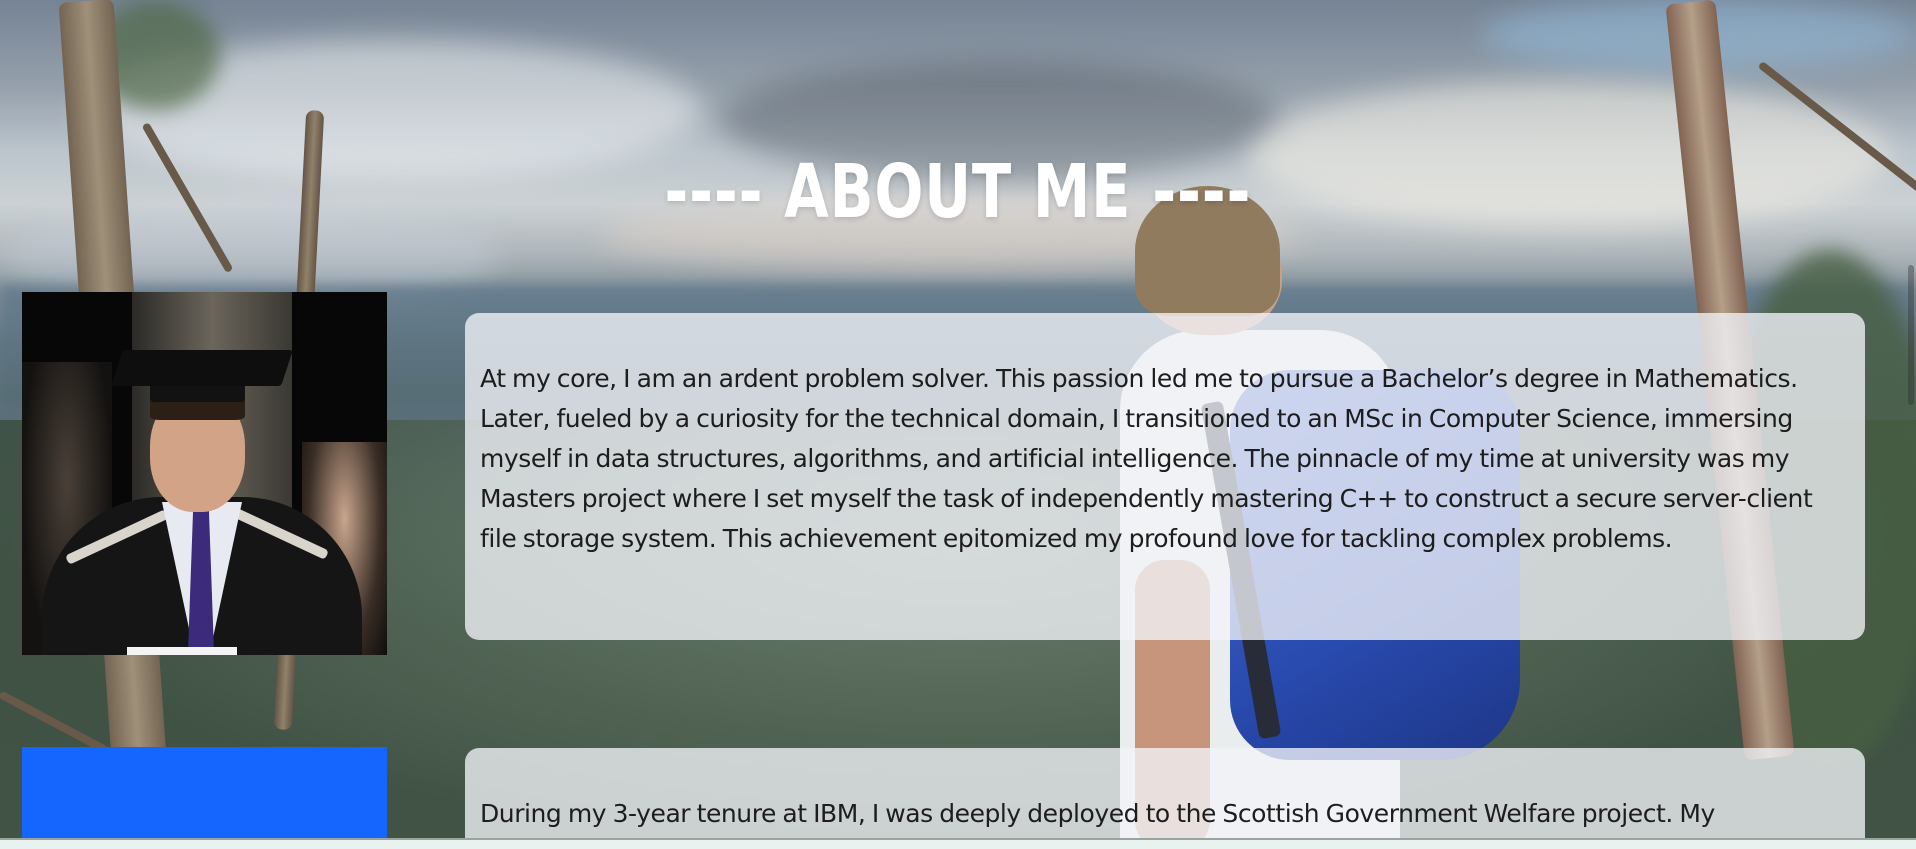 Image resolution: width=1916 pixels, height=849 pixels. Describe the element at coordinates (1910, 419) in the screenshot. I see `vertical-scrollbar` at that location.